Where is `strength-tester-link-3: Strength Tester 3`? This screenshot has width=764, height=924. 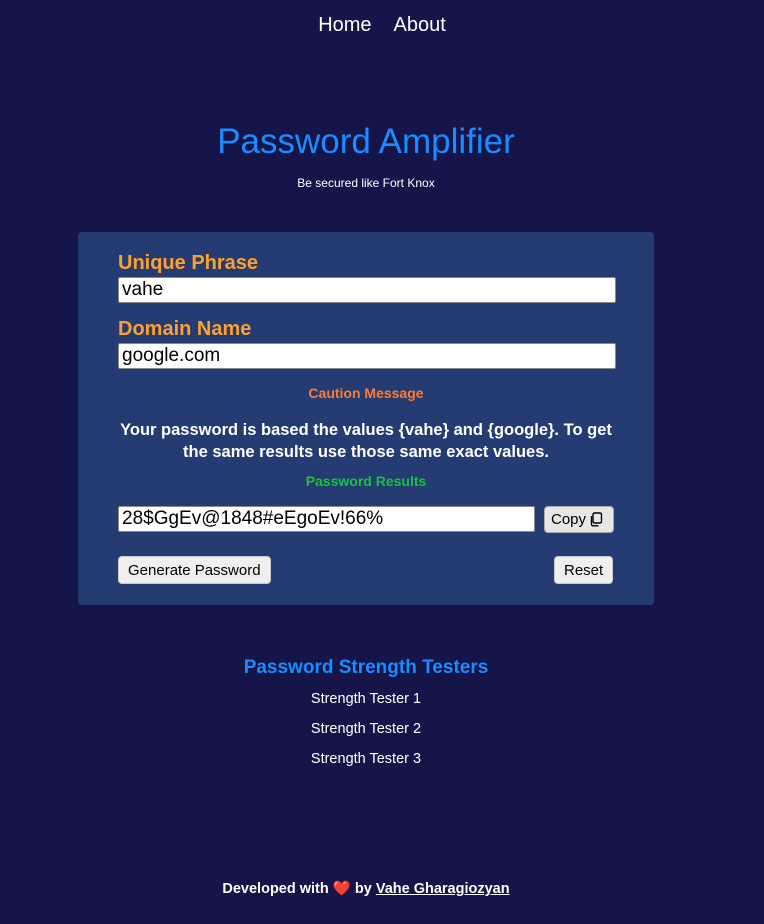 strength-tester-link-3: Strength Tester 3 is located at coordinates (366, 759).